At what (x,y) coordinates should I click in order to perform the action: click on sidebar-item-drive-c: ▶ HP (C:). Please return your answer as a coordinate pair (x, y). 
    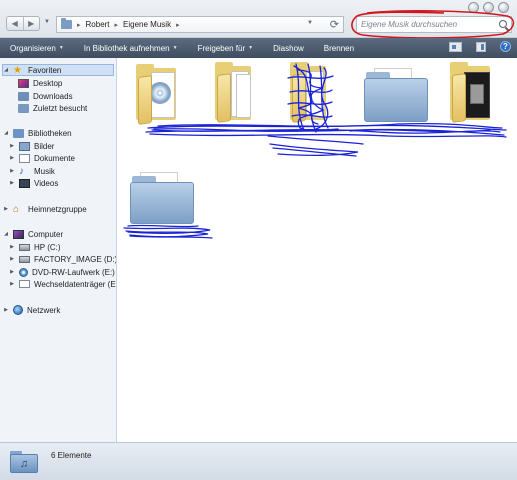
    Looking at the image, I should click on (35, 247).